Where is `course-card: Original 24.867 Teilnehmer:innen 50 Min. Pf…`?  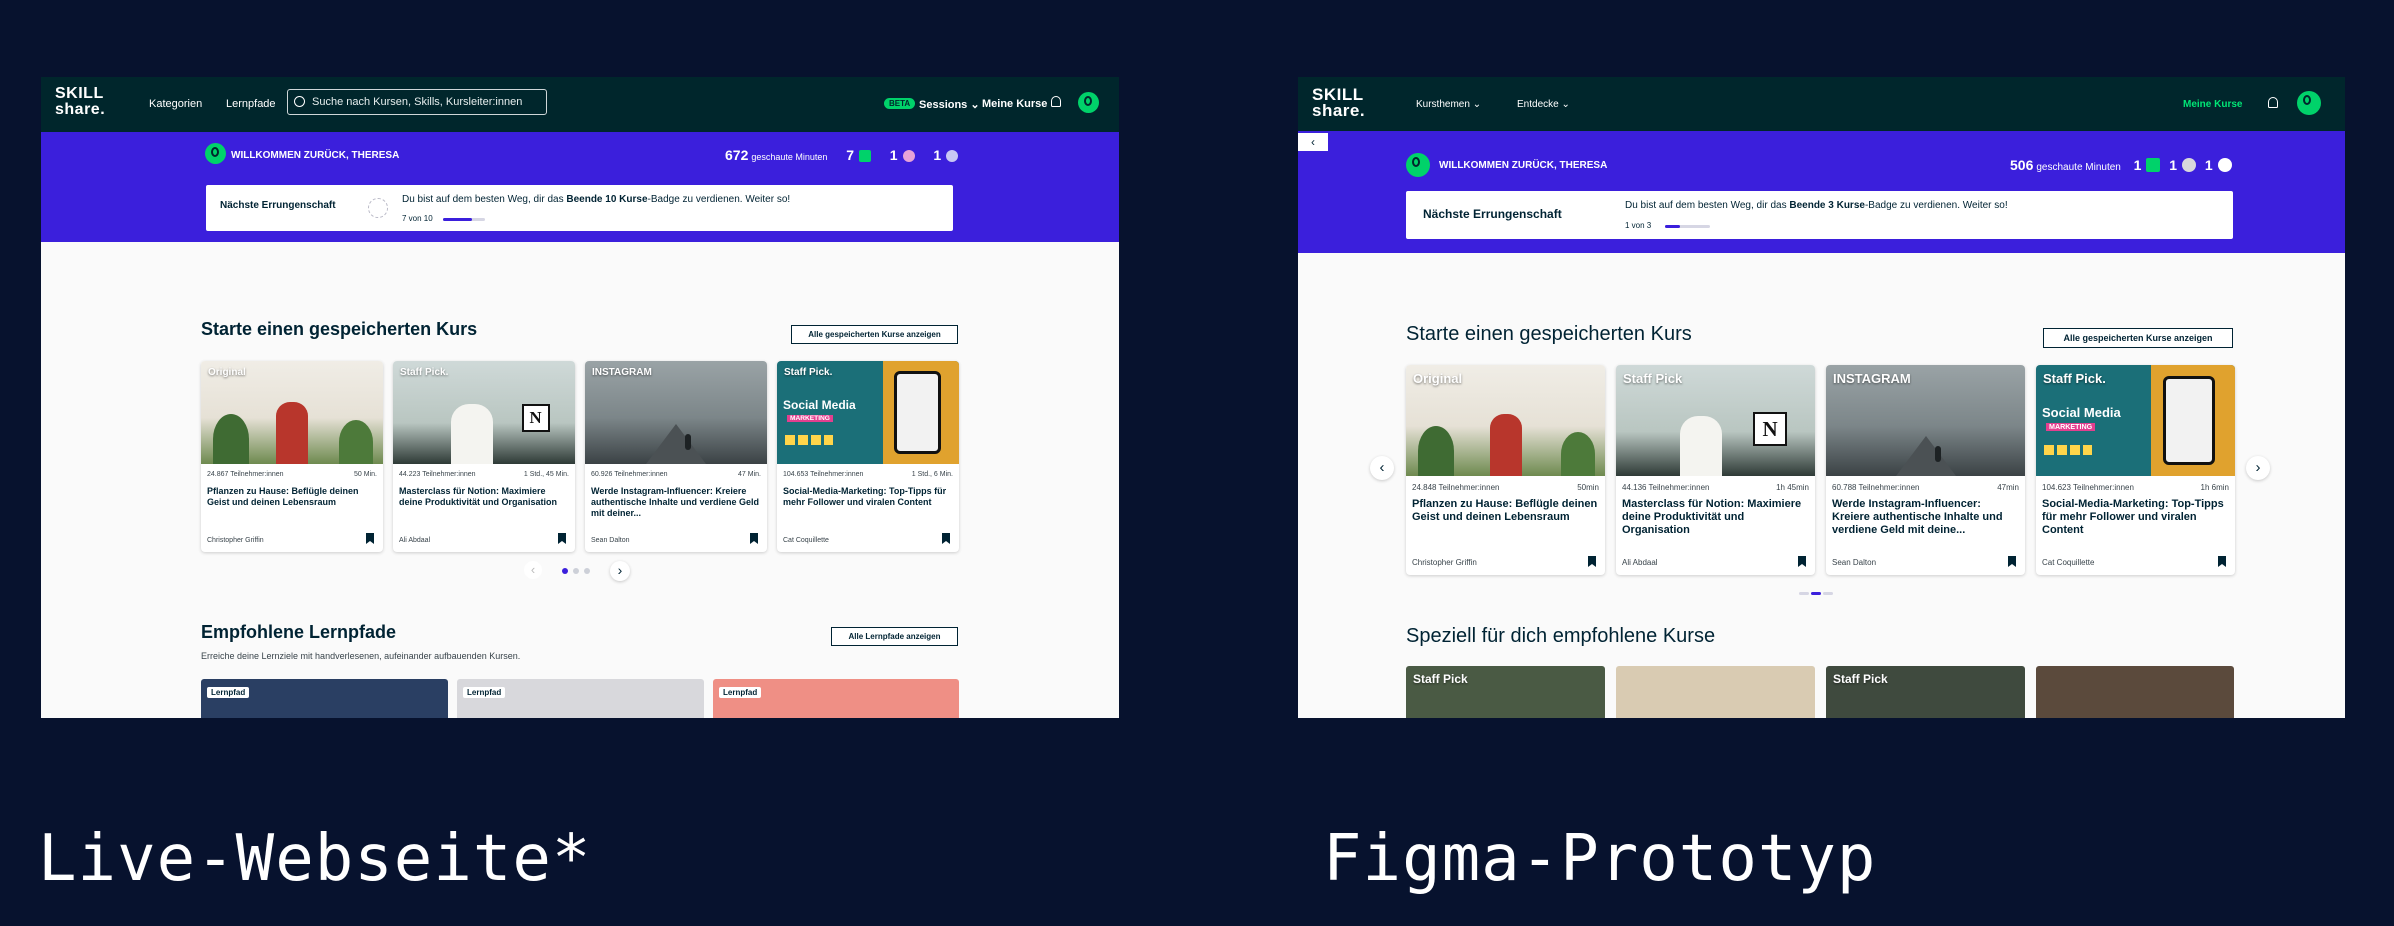
course-card: Original 24.867 Teilnehmer:innen 50 Min. Pf… is located at coordinates (292, 456).